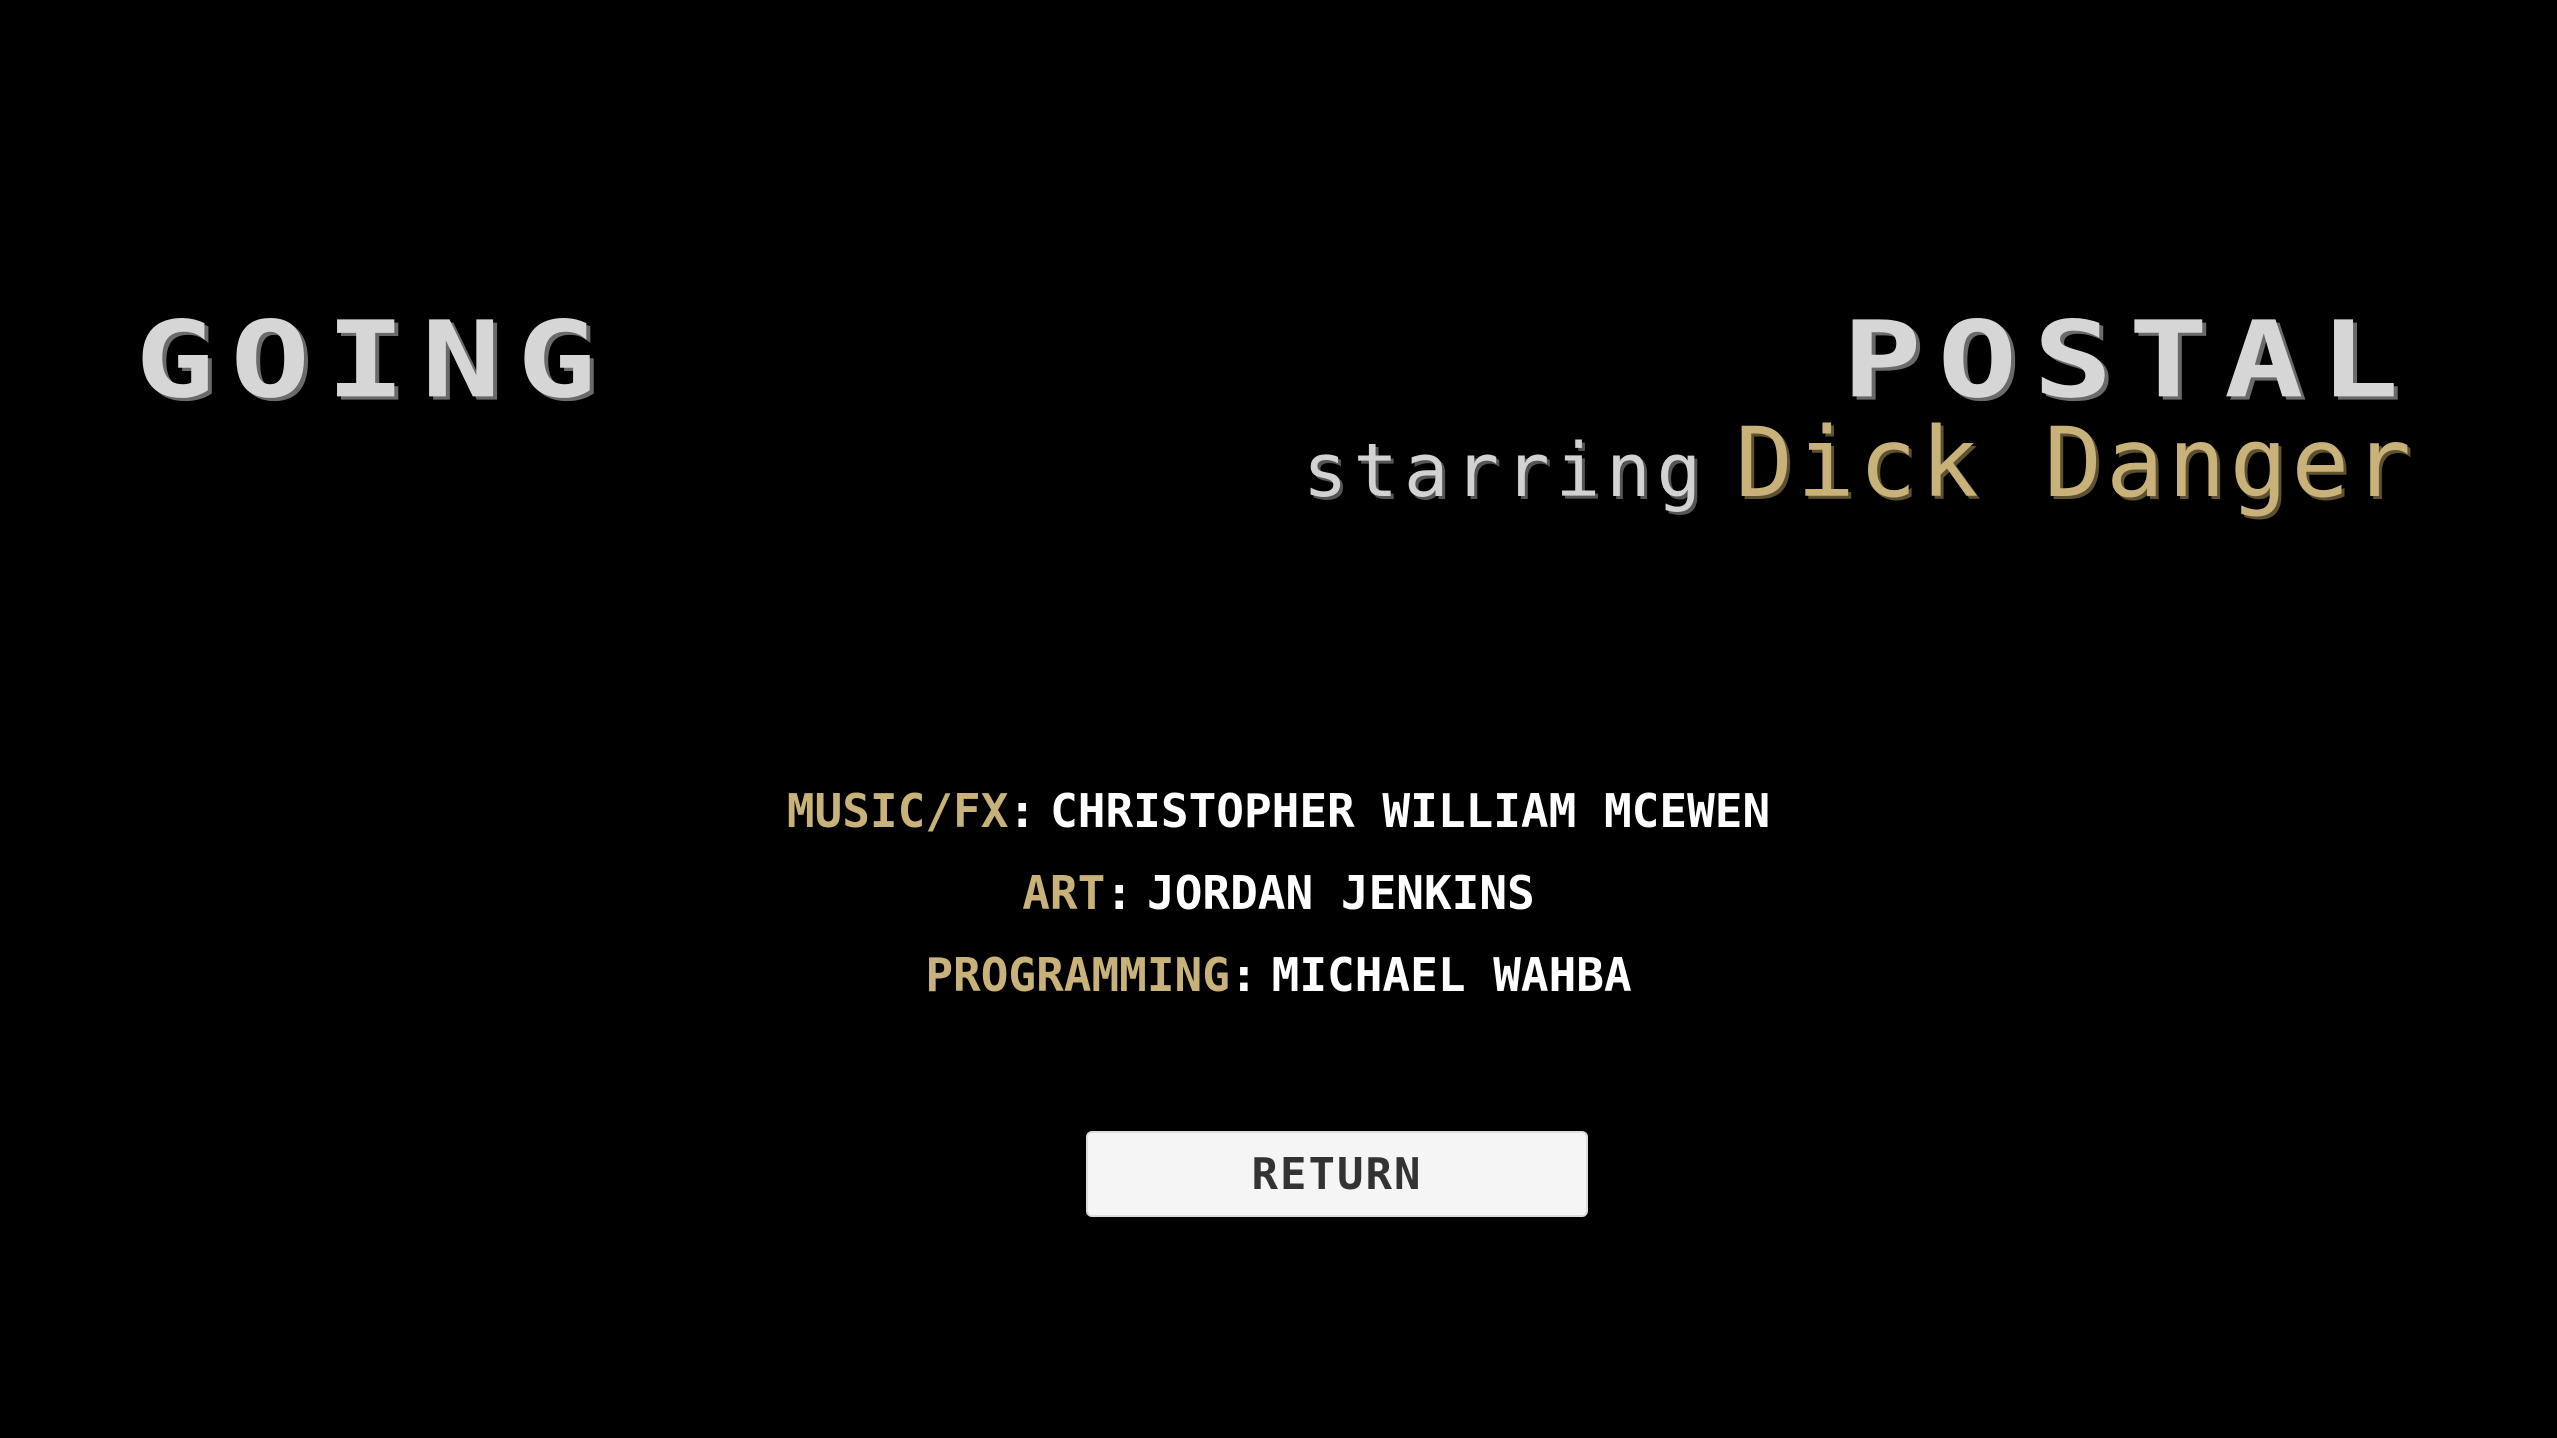 The height and width of the screenshot is (1438, 2557). What do you see at coordinates (2075, 463) in the screenshot?
I see `star-name: Dick Danger` at bounding box center [2075, 463].